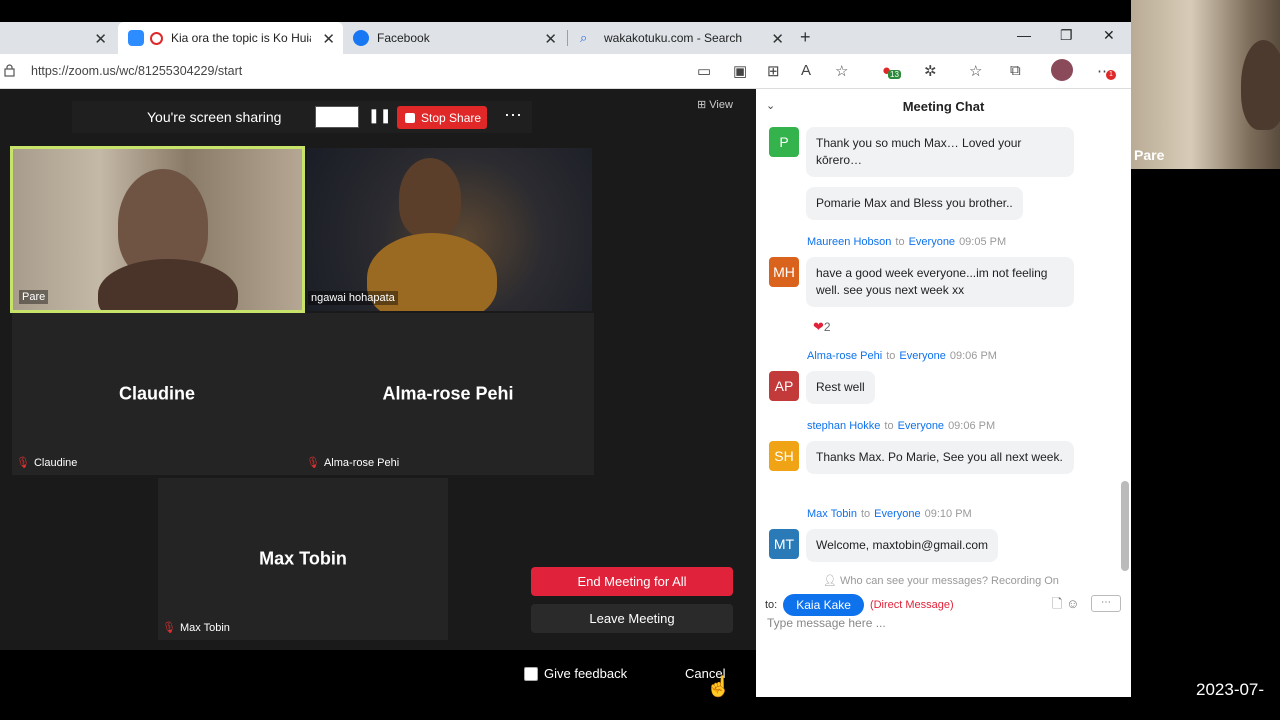  Describe the element at coordinates (832, 514) in the screenshot. I see `sender-name: Max Tobin` at that location.